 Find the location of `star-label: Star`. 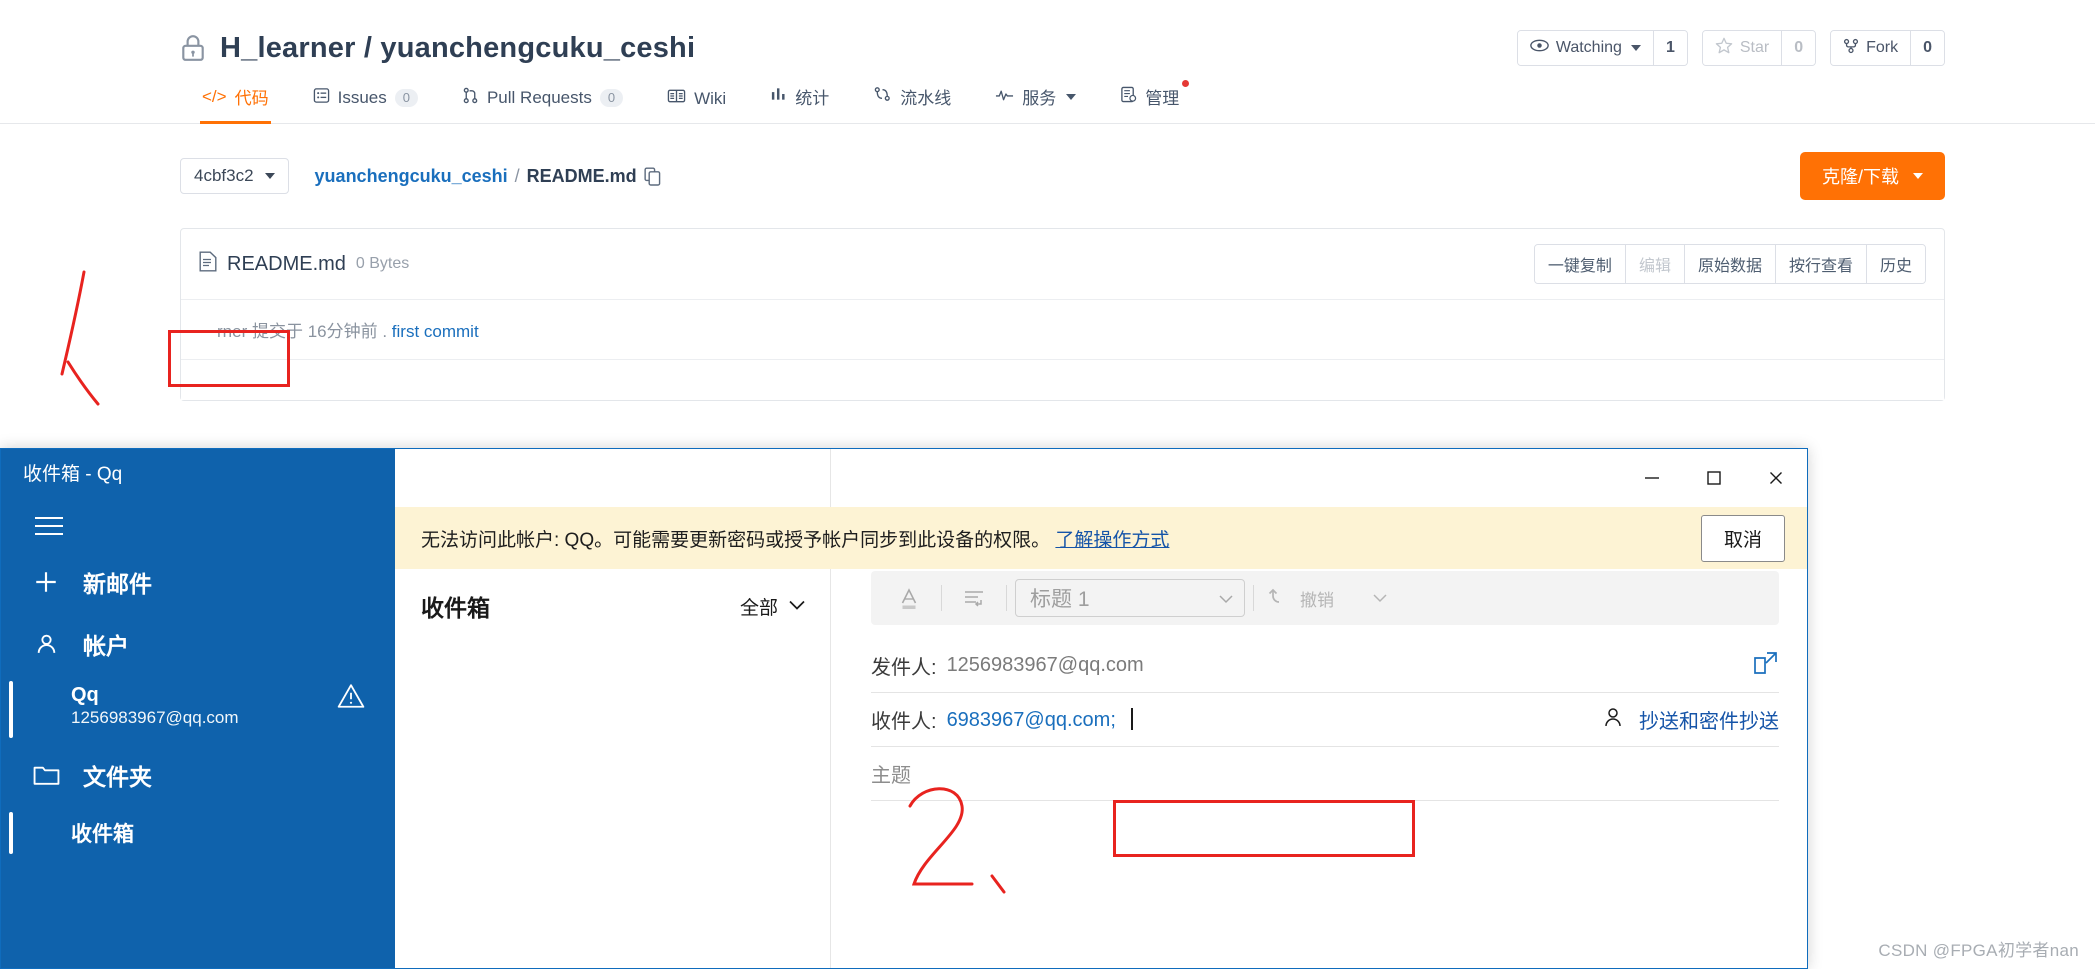

star-label: Star is located at coordinates (1754, 47).